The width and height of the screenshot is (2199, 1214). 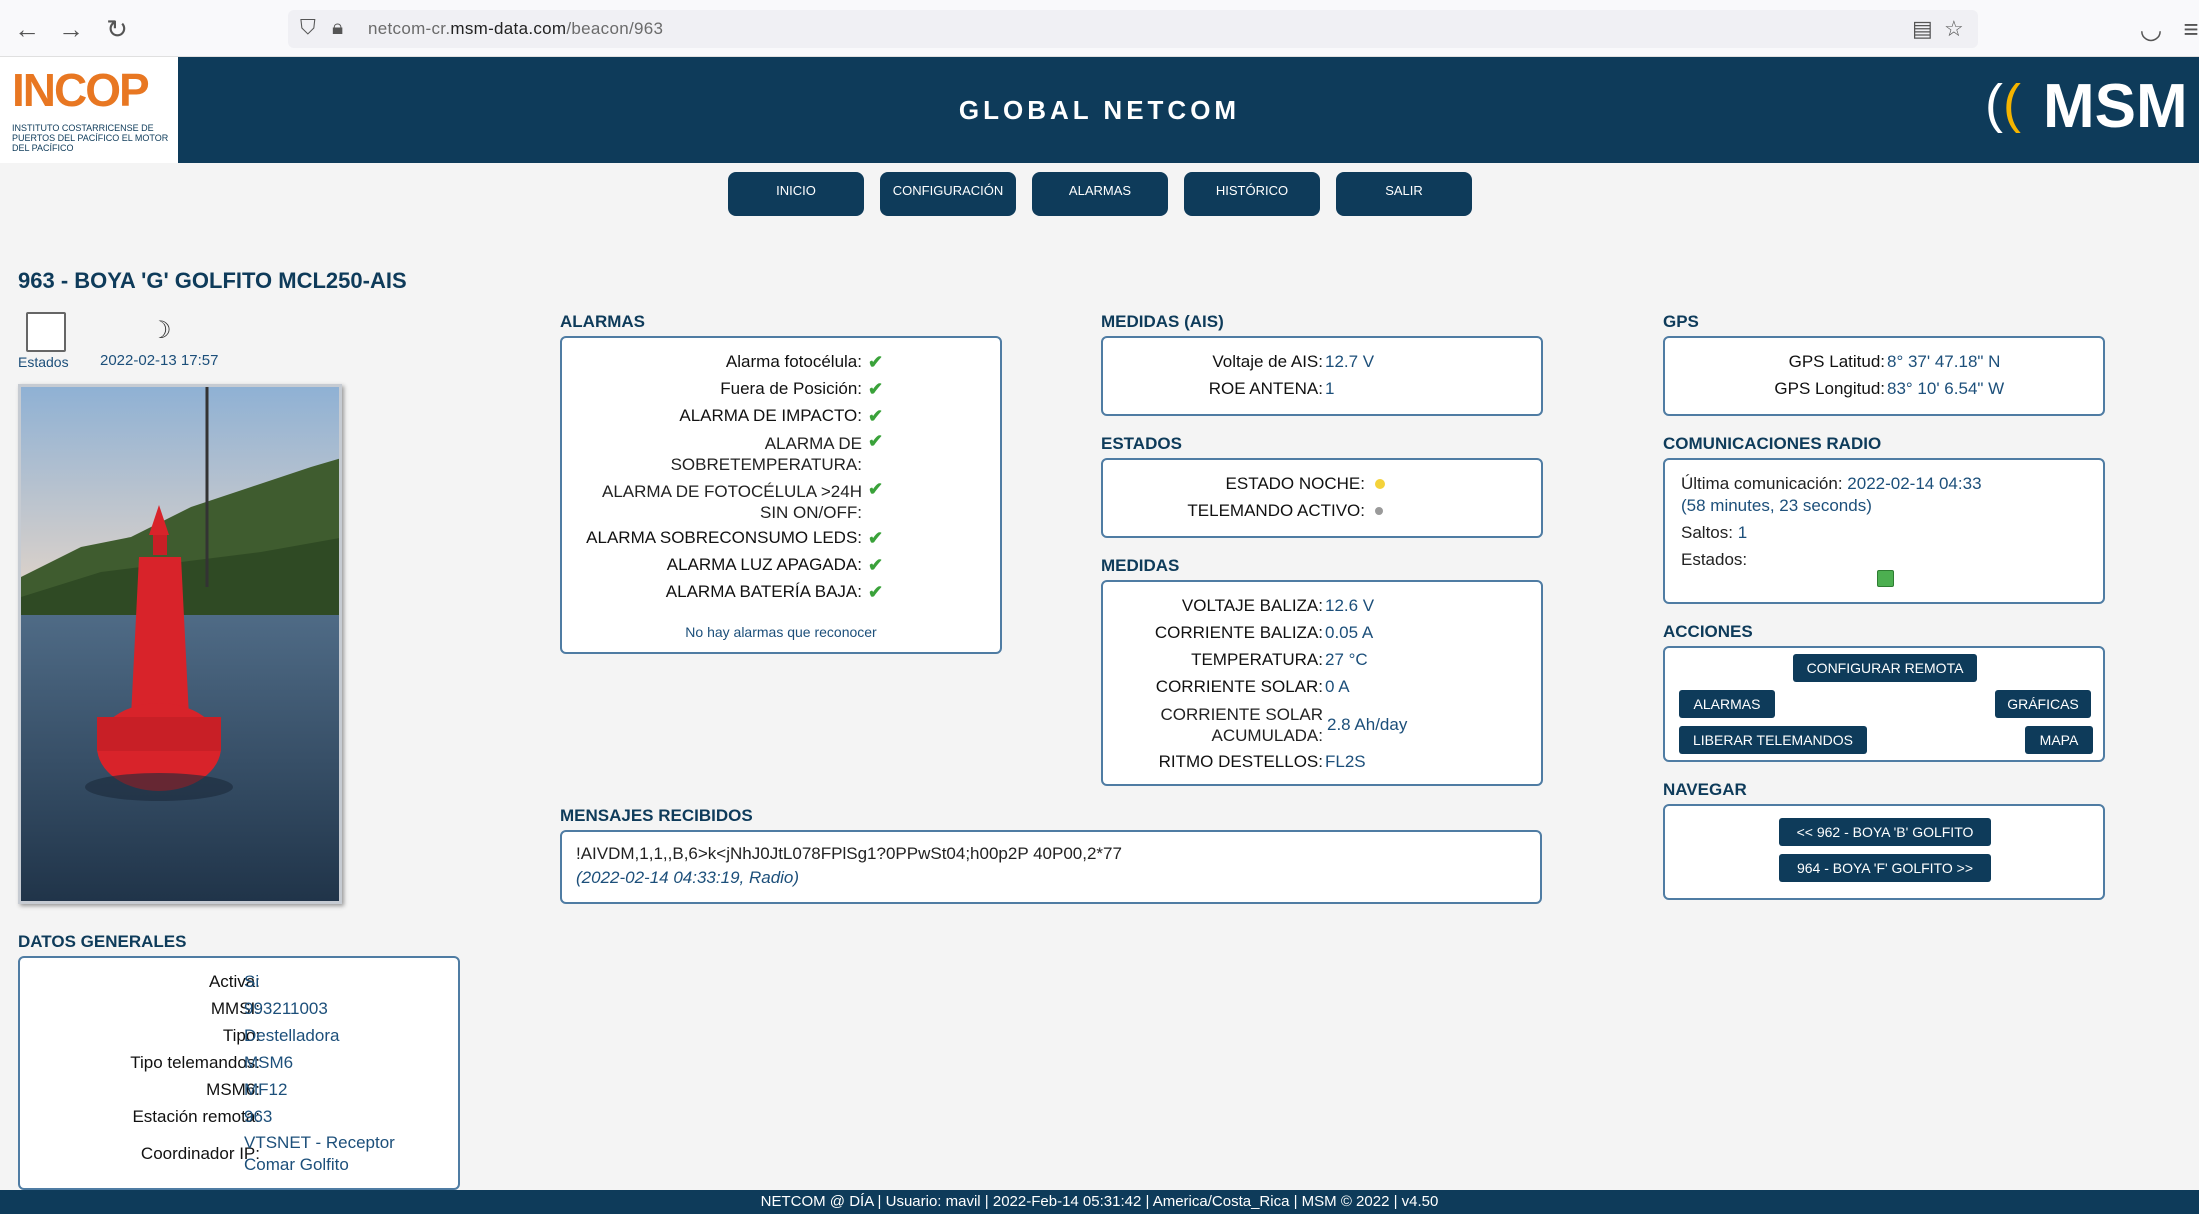 I want to click on mensajes-title: MENSAJES RECIBIDOS, so click(x=656, y=815).